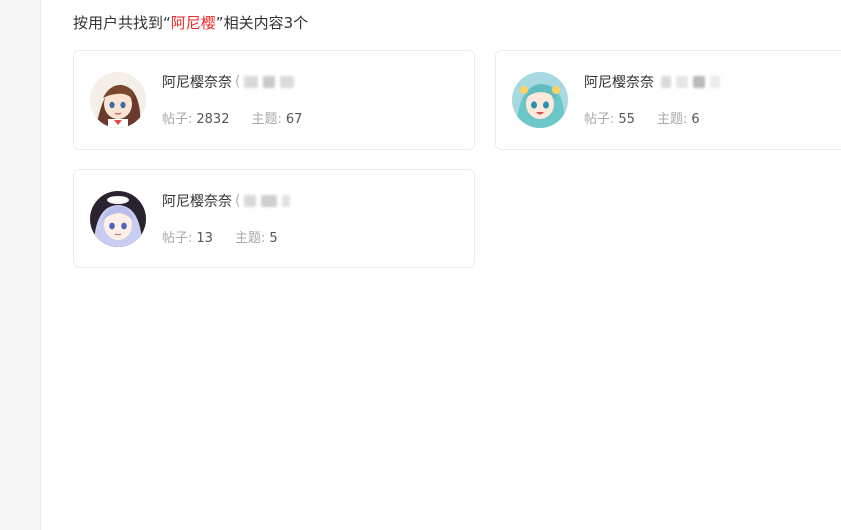 This screenshot has width=841, height=530. Describe the element at coordinates (20, 265) in the screenshot. I see `left-sidebar` at that location.